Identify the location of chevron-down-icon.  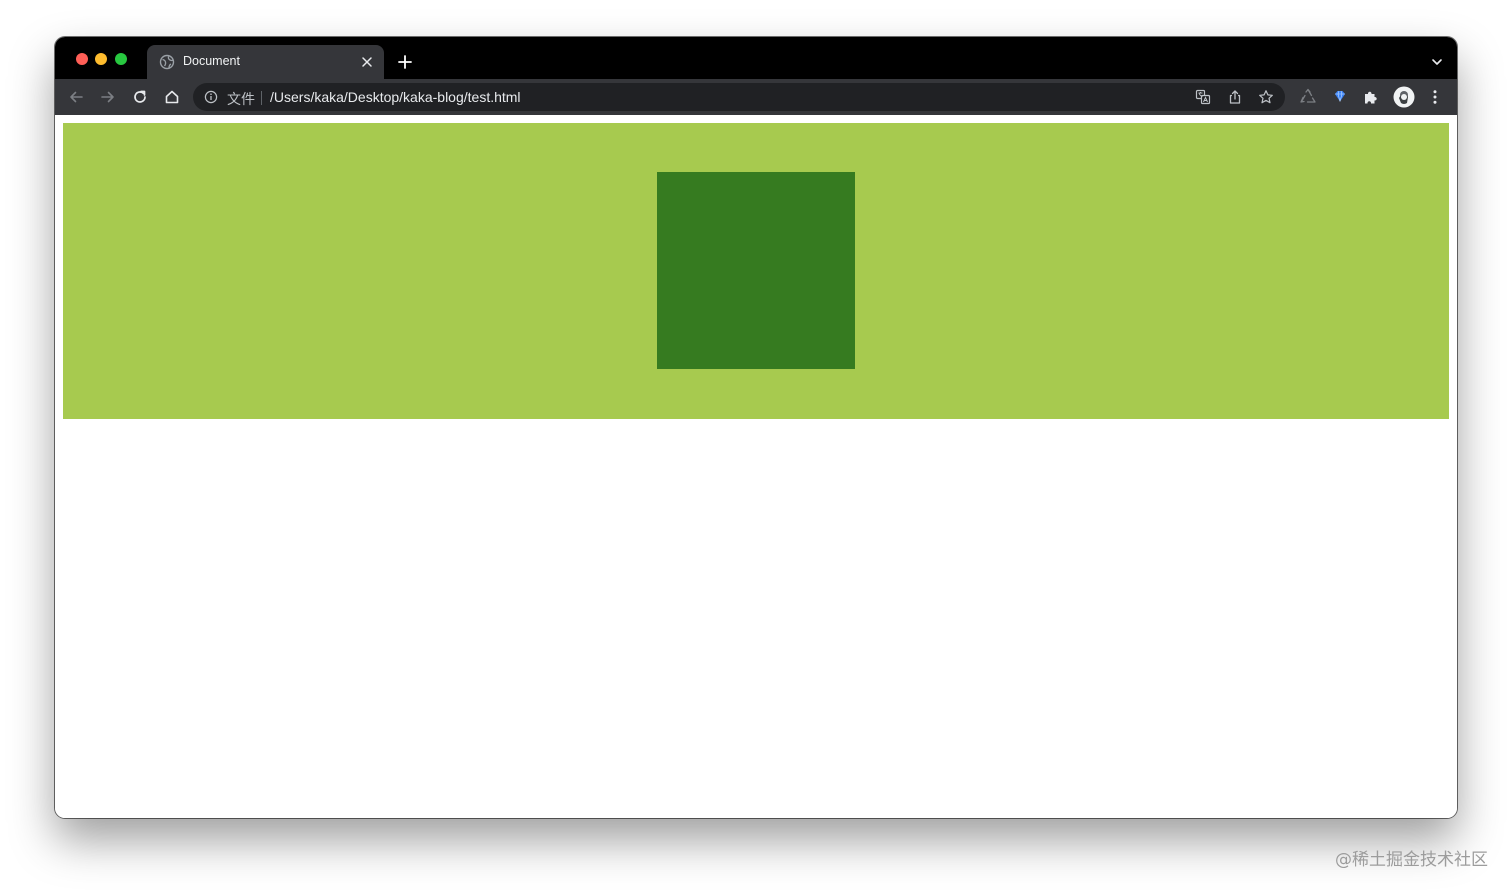
(1437, 62).